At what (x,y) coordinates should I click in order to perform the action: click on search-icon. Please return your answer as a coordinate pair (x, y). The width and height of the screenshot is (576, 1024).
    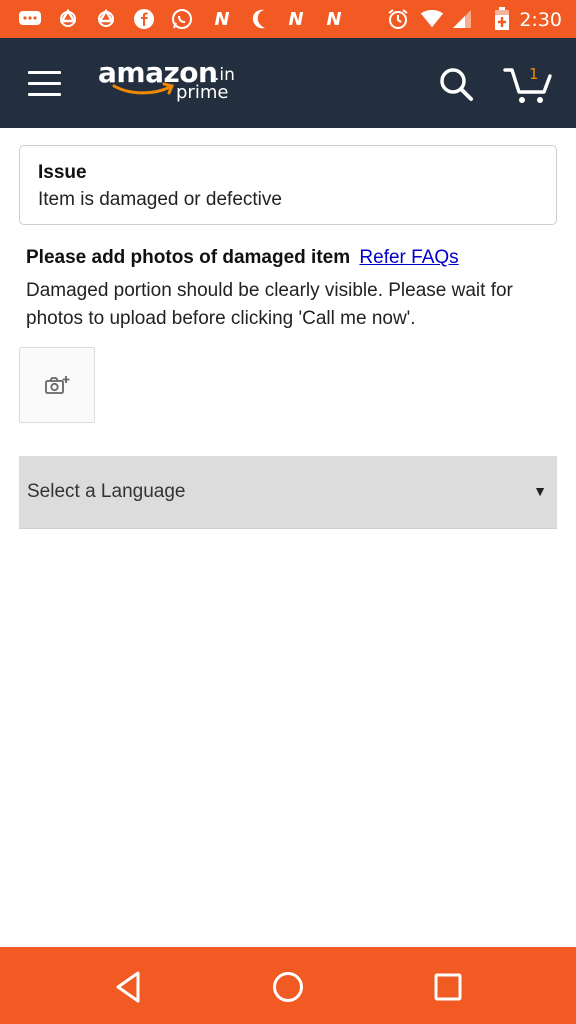
    Looking at the image, I should click on (456, 84).